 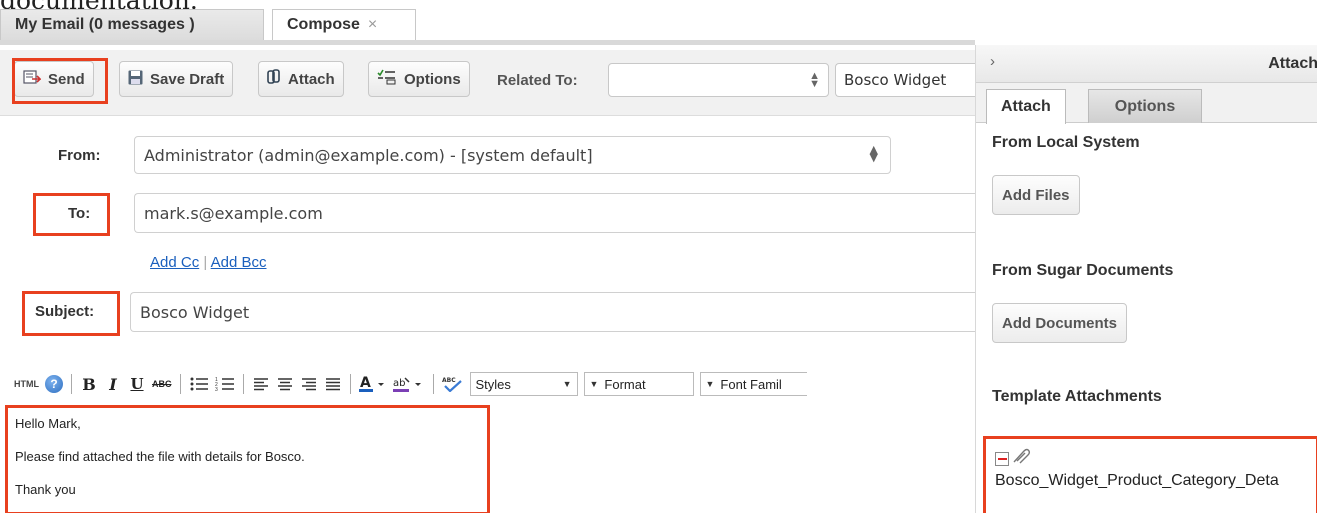 I want to click on save-draft-button: Save Draft, so click(x=176, y=79).